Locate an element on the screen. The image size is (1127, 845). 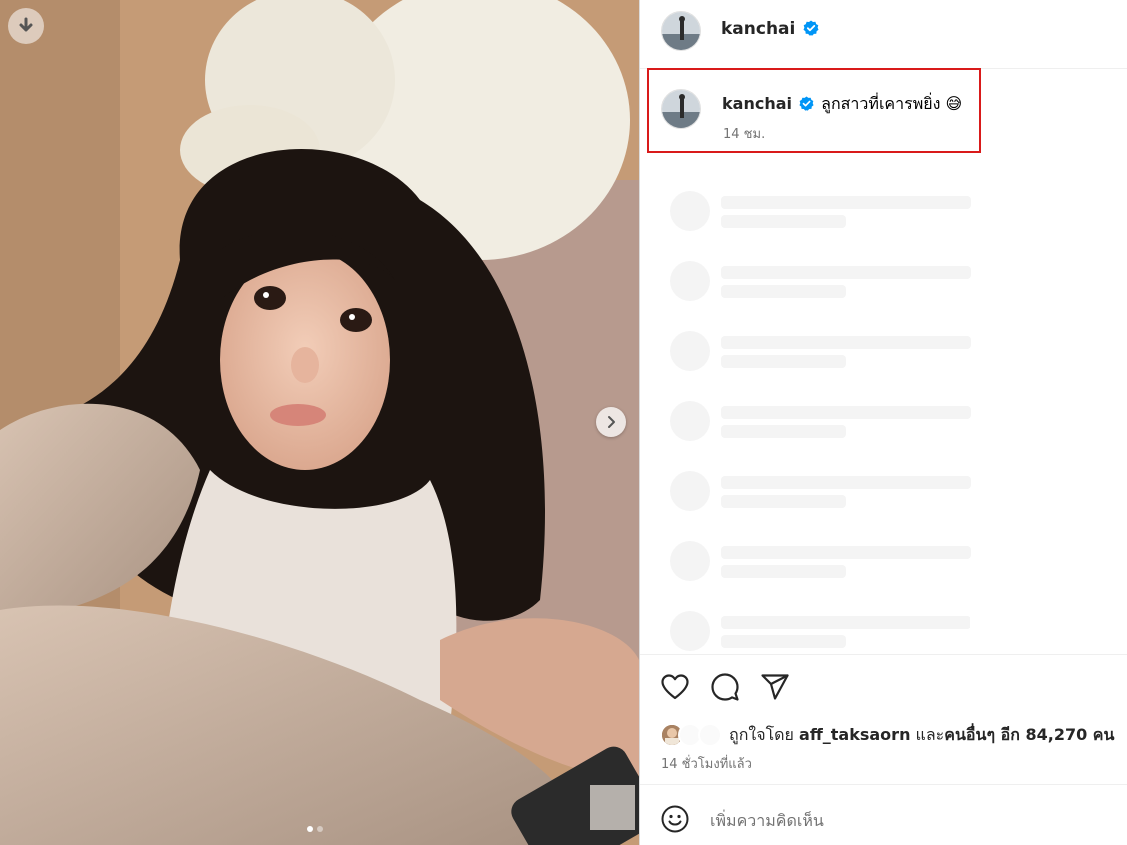
comment-button is located at coordinates (725, 687).